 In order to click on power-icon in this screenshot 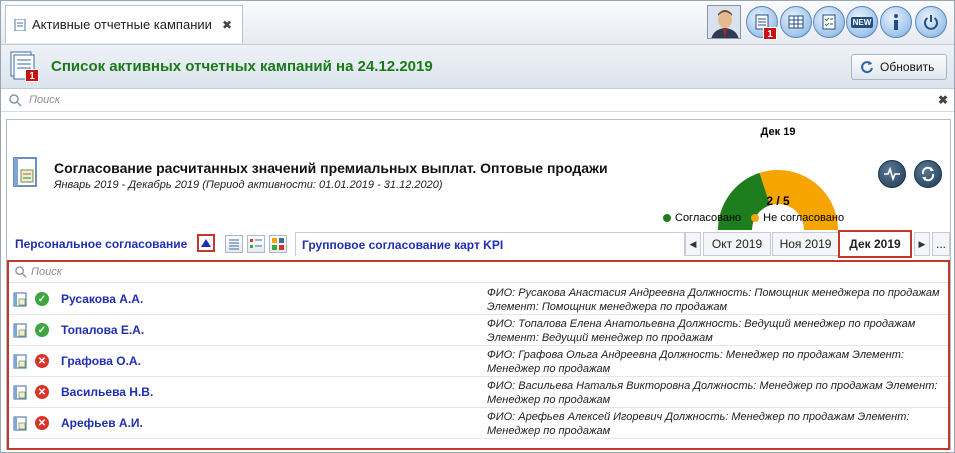, I will do `click(931, 22)`.